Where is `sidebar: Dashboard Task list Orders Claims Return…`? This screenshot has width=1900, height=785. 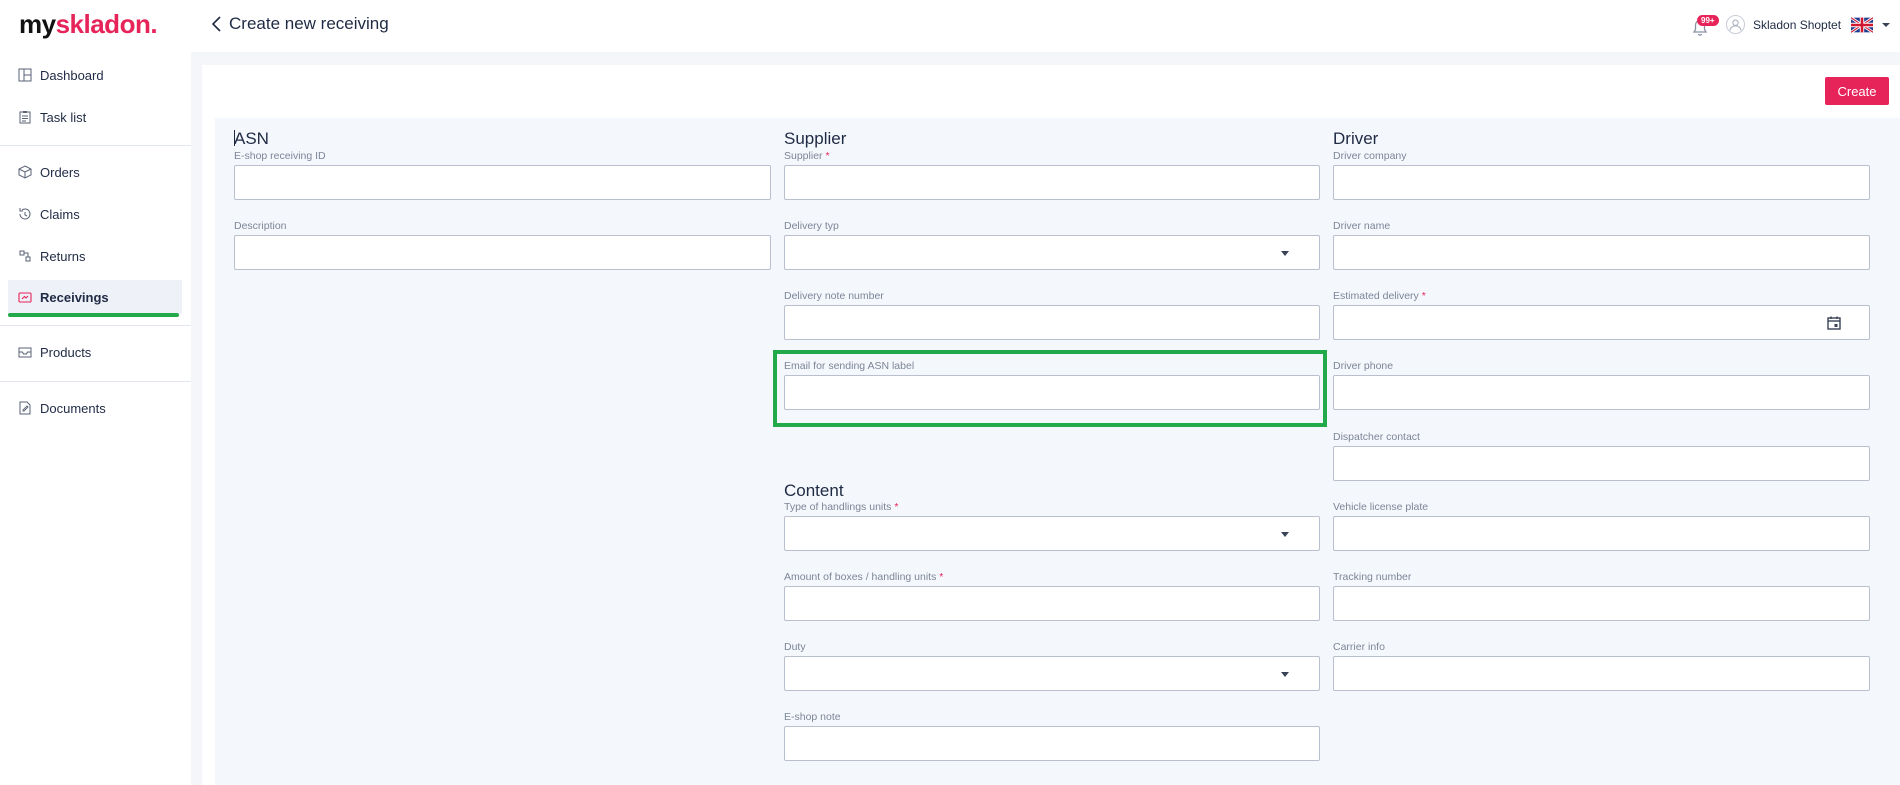 sidebar: Dashboard Task list Orders Claims Return… is located at coordinates (95, 418).